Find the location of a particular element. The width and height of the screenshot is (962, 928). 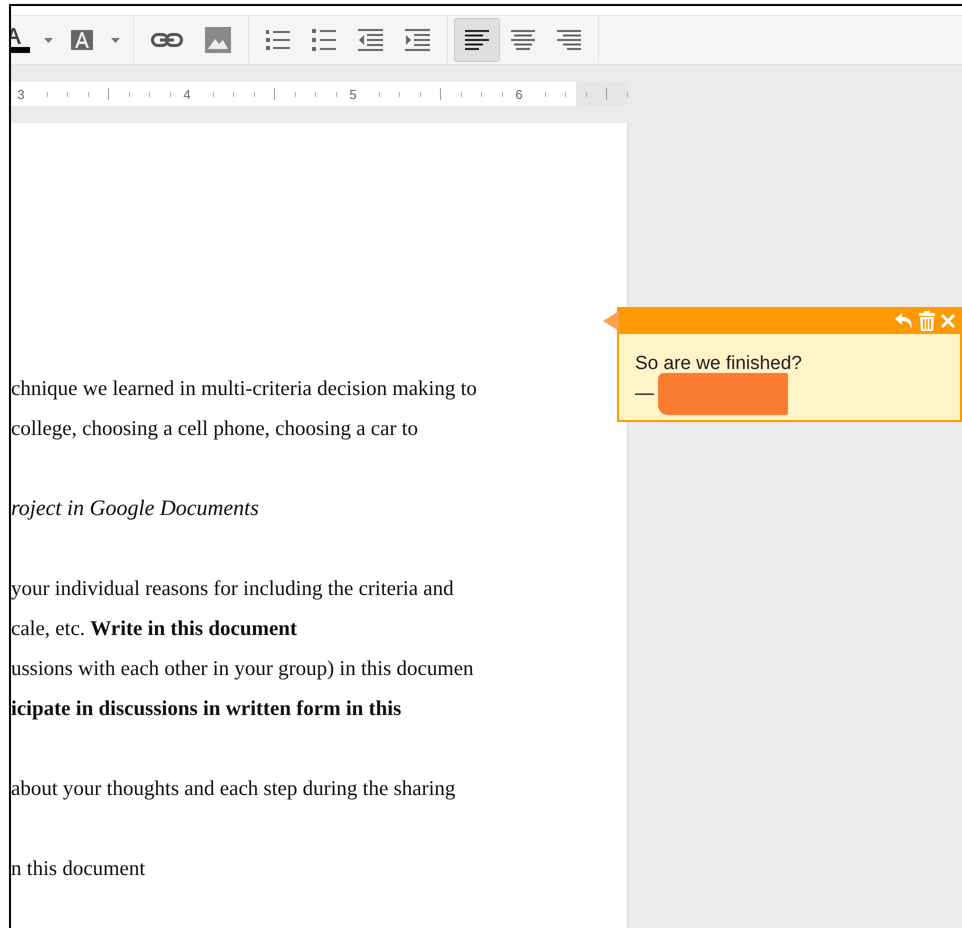

text-line: your individual reasons for including the criteria and is located at coordinates (232, 588).